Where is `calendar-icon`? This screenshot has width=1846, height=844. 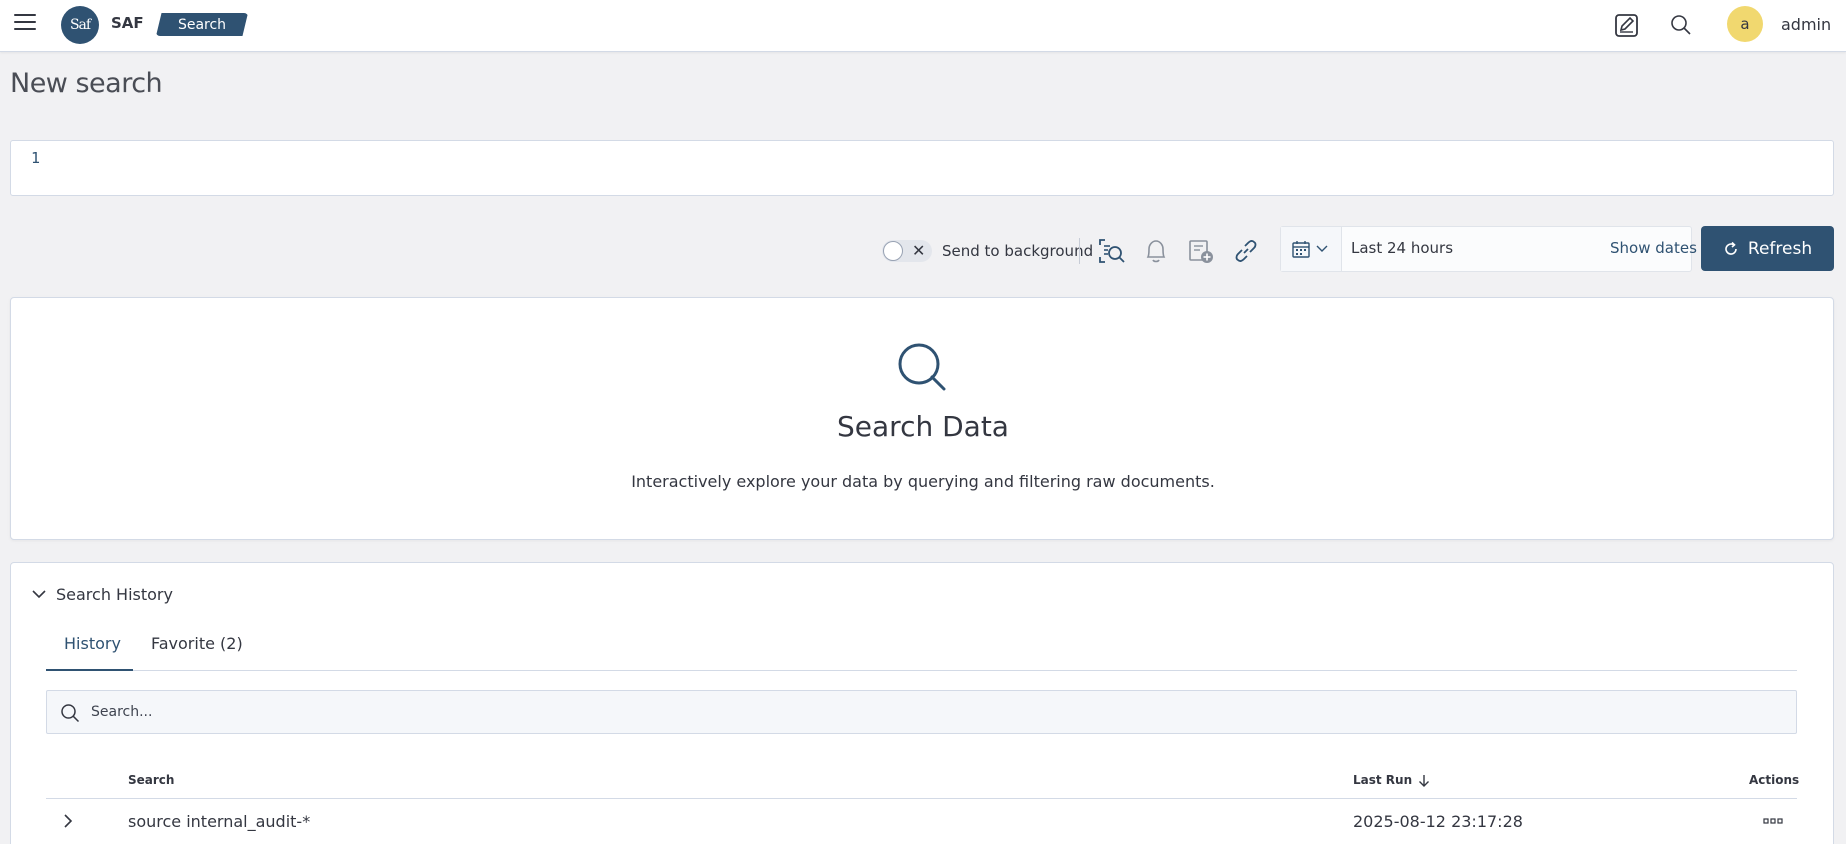
calendar-icon is located at coordinates (1301, 249).